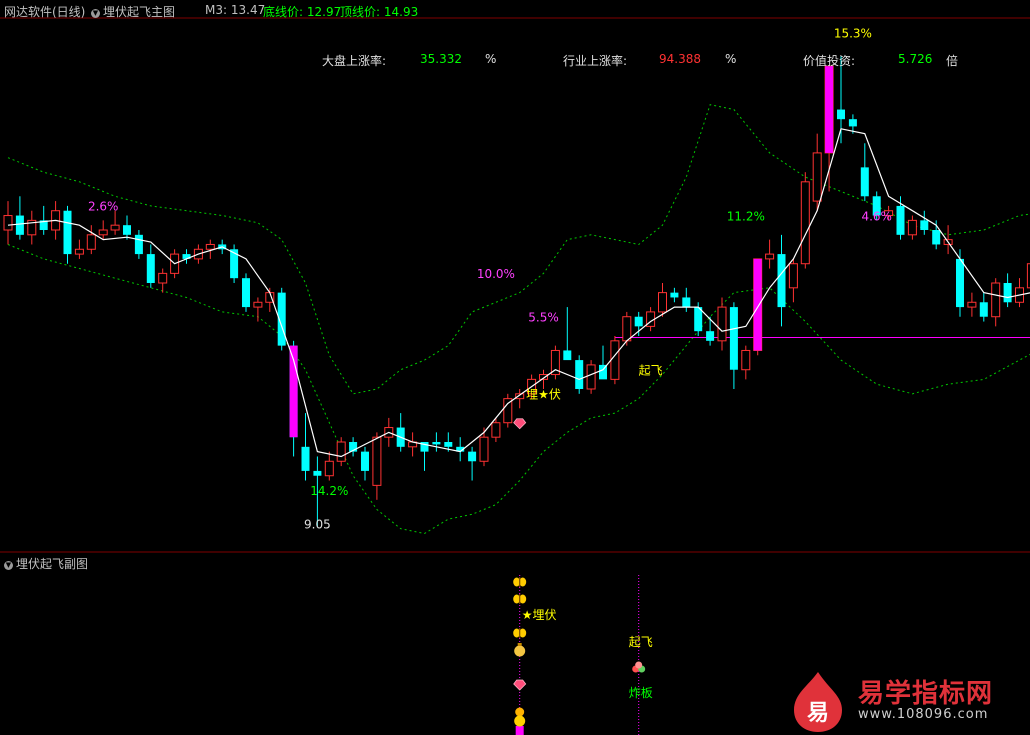  I want to click on subchart-title: ▼ 埋伏起飞副图, so click(46, 563).